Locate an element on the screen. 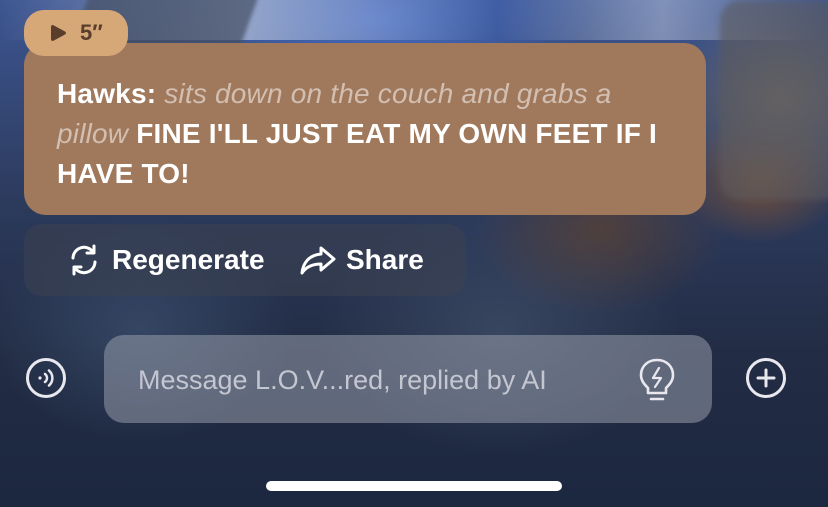 The width and height of the screenshot is (828, 507). message-actions: Regenerate Share is located at coordinates (245, 260).